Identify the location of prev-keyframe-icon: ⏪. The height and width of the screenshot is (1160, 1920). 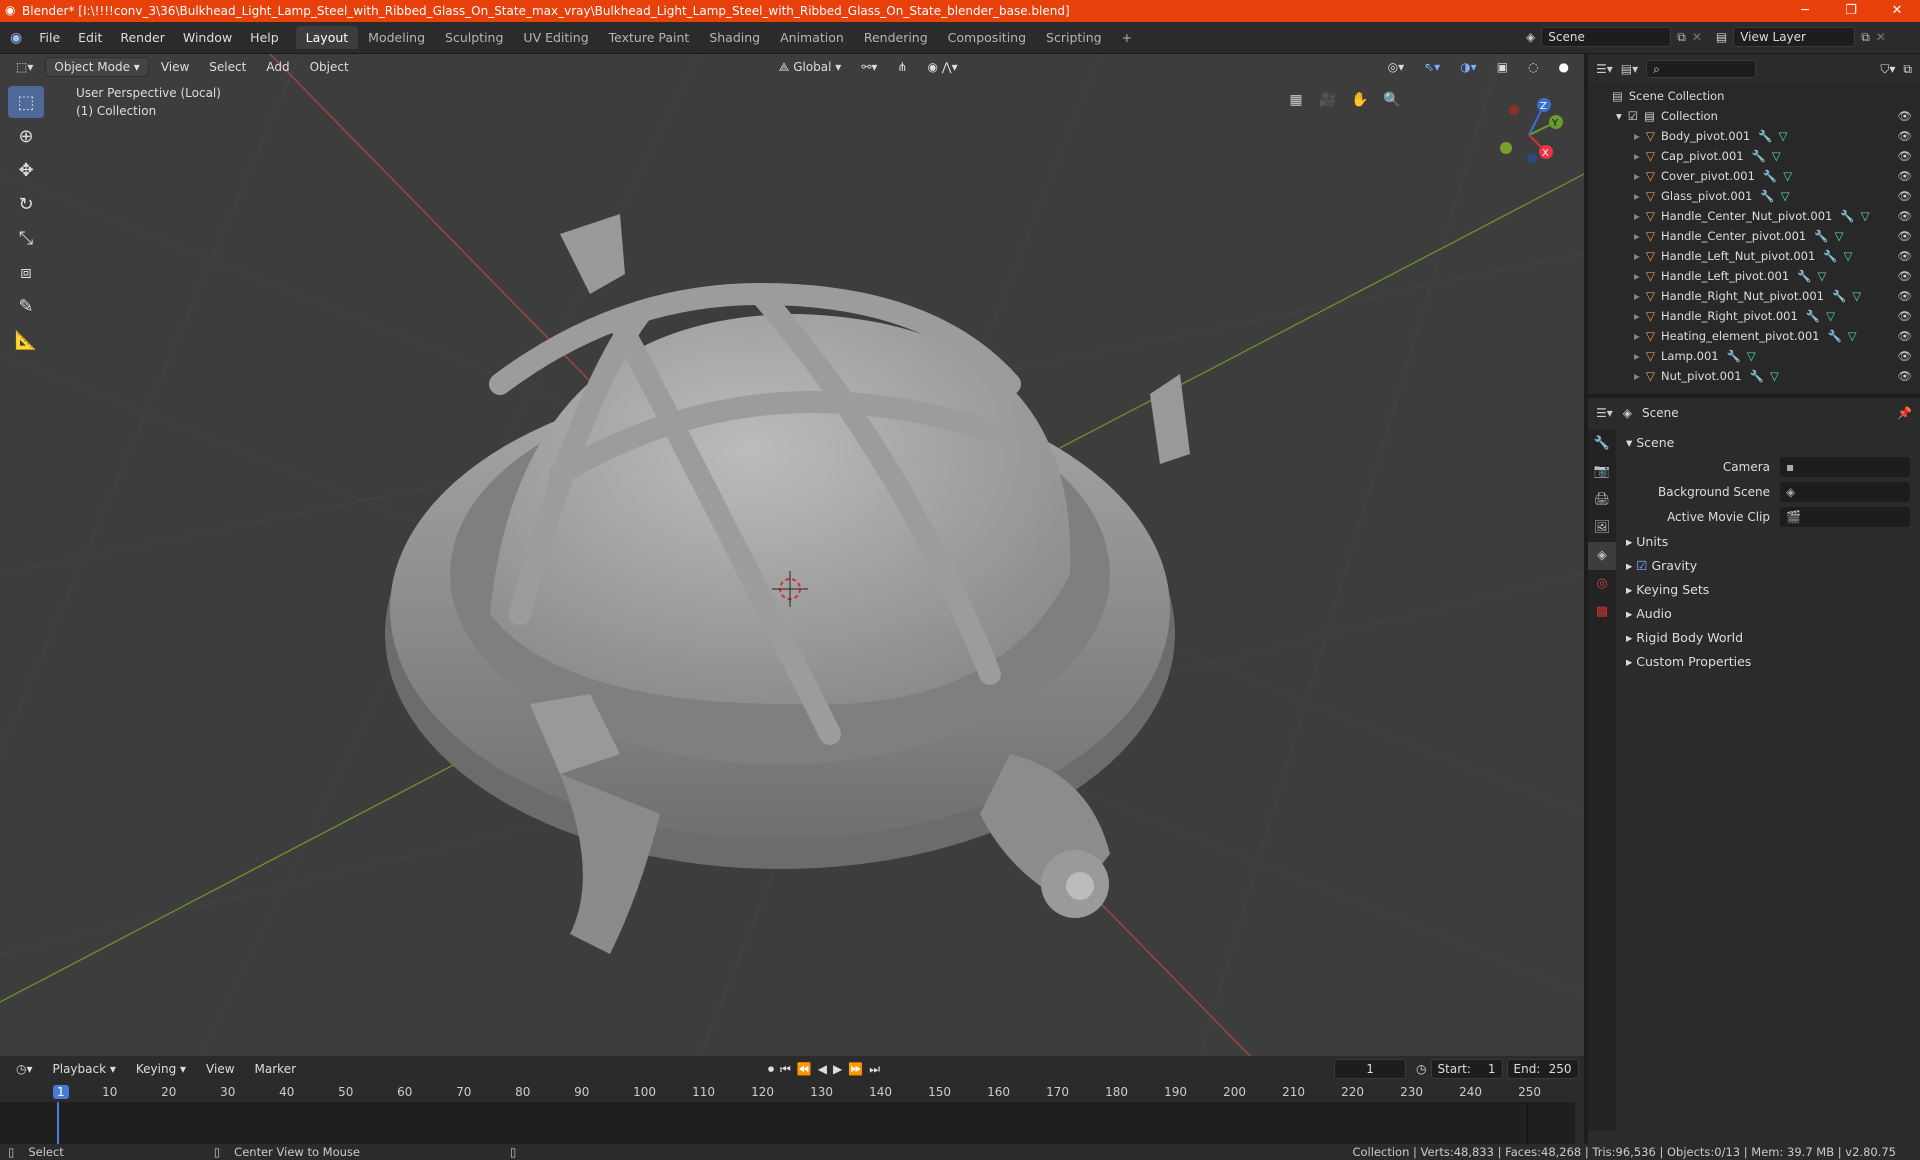
(804, 1069).